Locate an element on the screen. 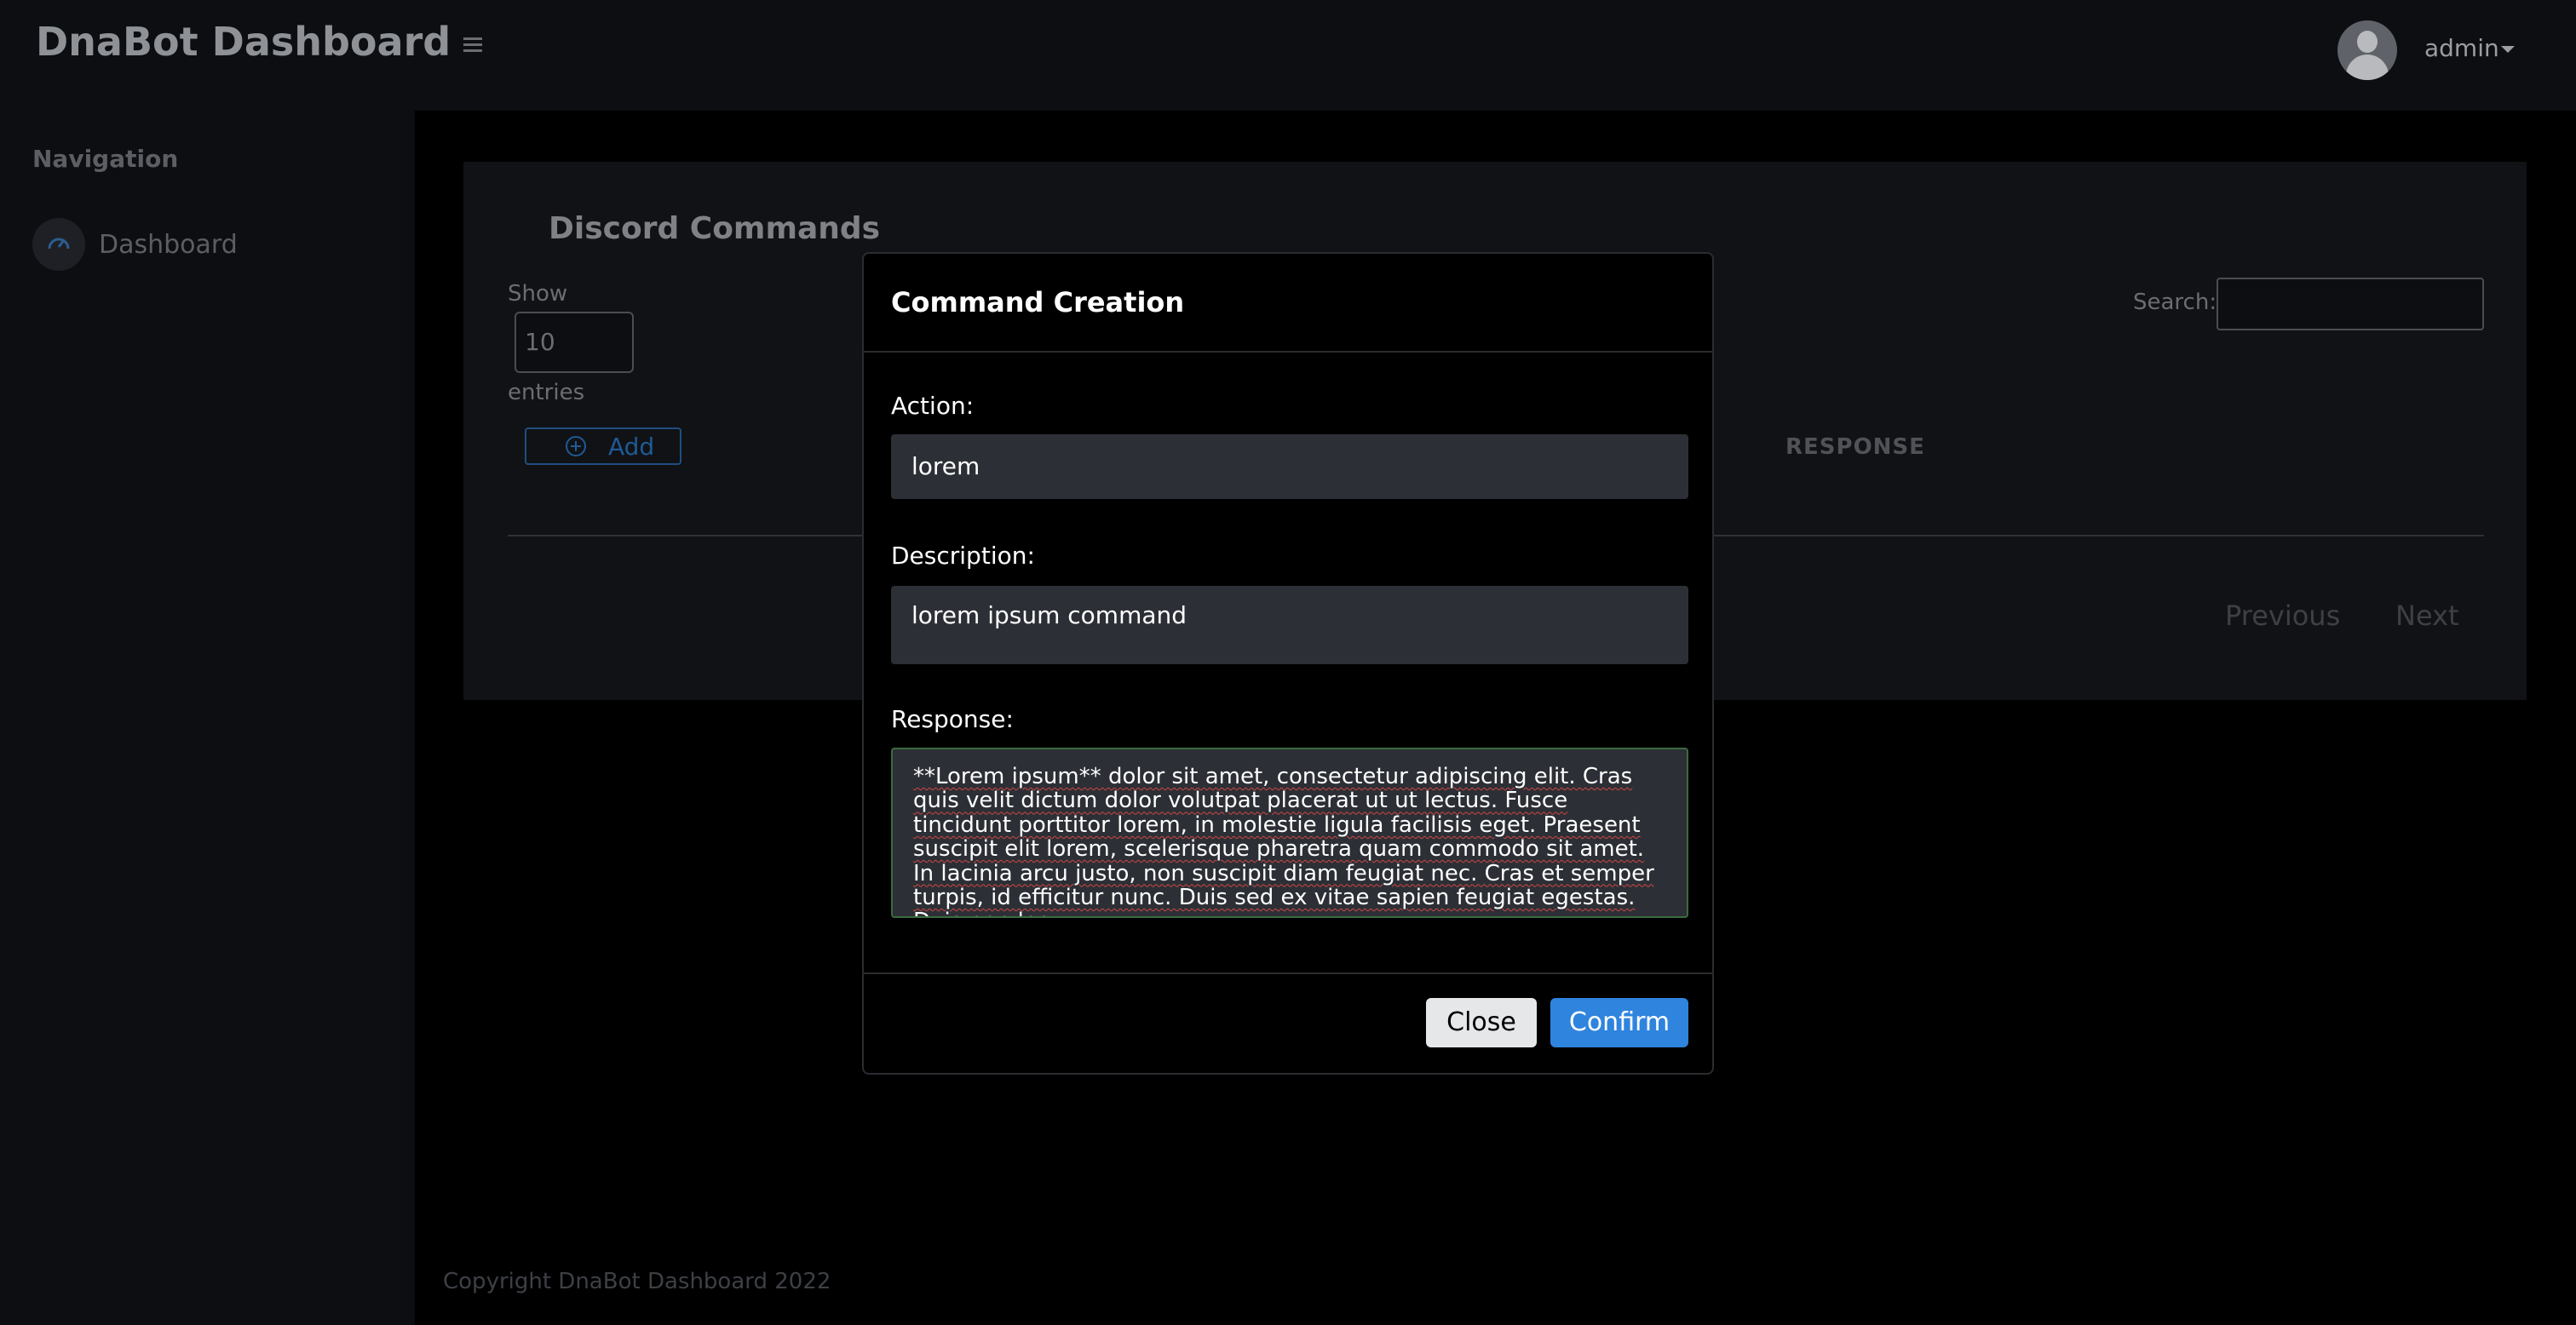 The image size is (2576, 1325). sidebar: Navigation Dashboard is located at coordinates (208, 718).